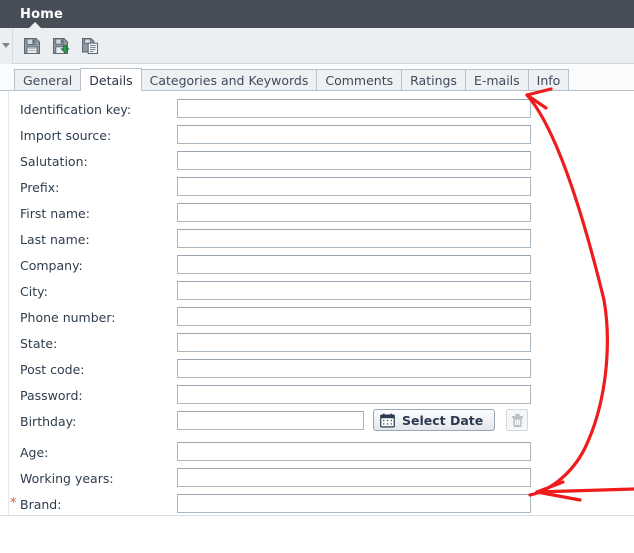 The height and width of the screenshot is (553, 634). What do you see at coordinates (270, 420) in the screenshot?
I see `field-input-birthday` at bounding box center [270, 420].